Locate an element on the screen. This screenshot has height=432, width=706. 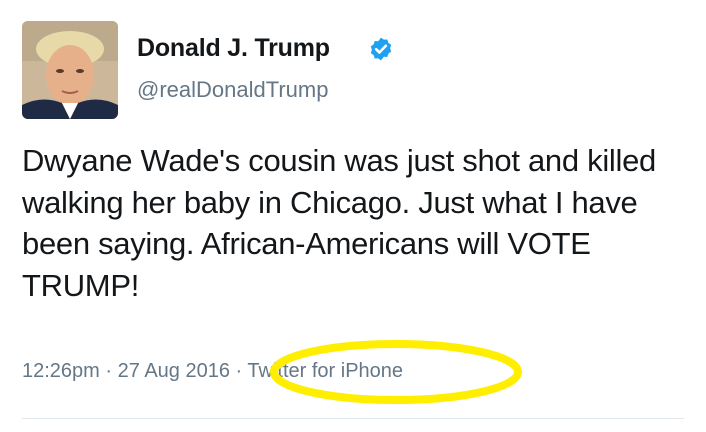
divider is located at coordinates (353, 418).